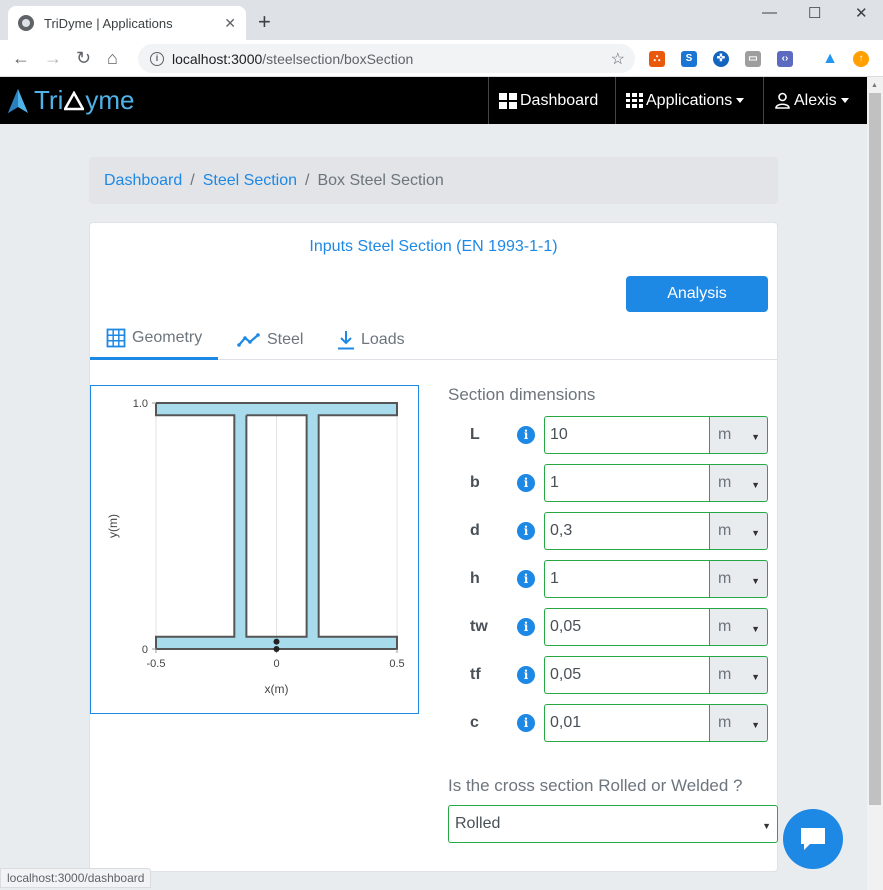 The image size is (883, 890). I want to click on x-tick-label: 0.5, so click(396, 664).